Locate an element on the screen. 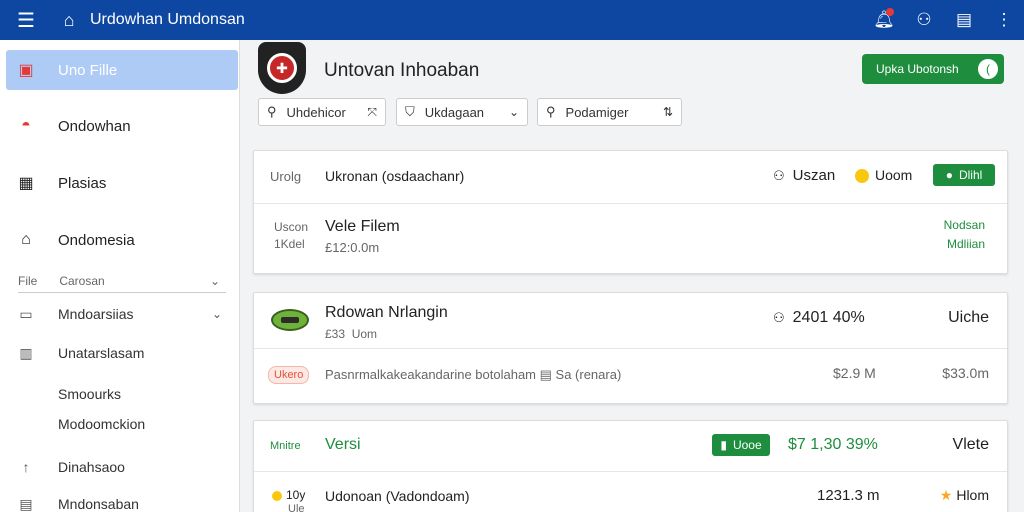  menu-icon: ☰ is located at coordinates (26, 20).